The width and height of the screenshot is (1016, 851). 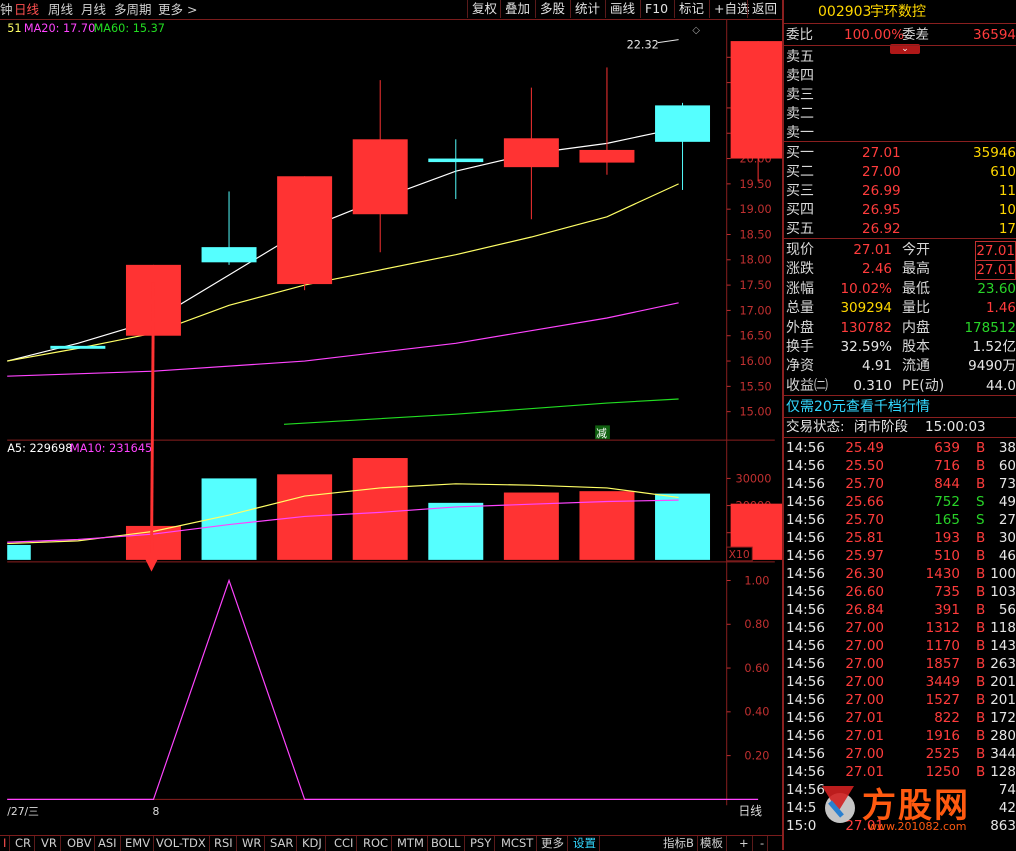 What do you see at coordinates (181, 843) in the screenshot?
I see `tab-vol-tdx: VOL-TDX` at bounding box center [181, 843].